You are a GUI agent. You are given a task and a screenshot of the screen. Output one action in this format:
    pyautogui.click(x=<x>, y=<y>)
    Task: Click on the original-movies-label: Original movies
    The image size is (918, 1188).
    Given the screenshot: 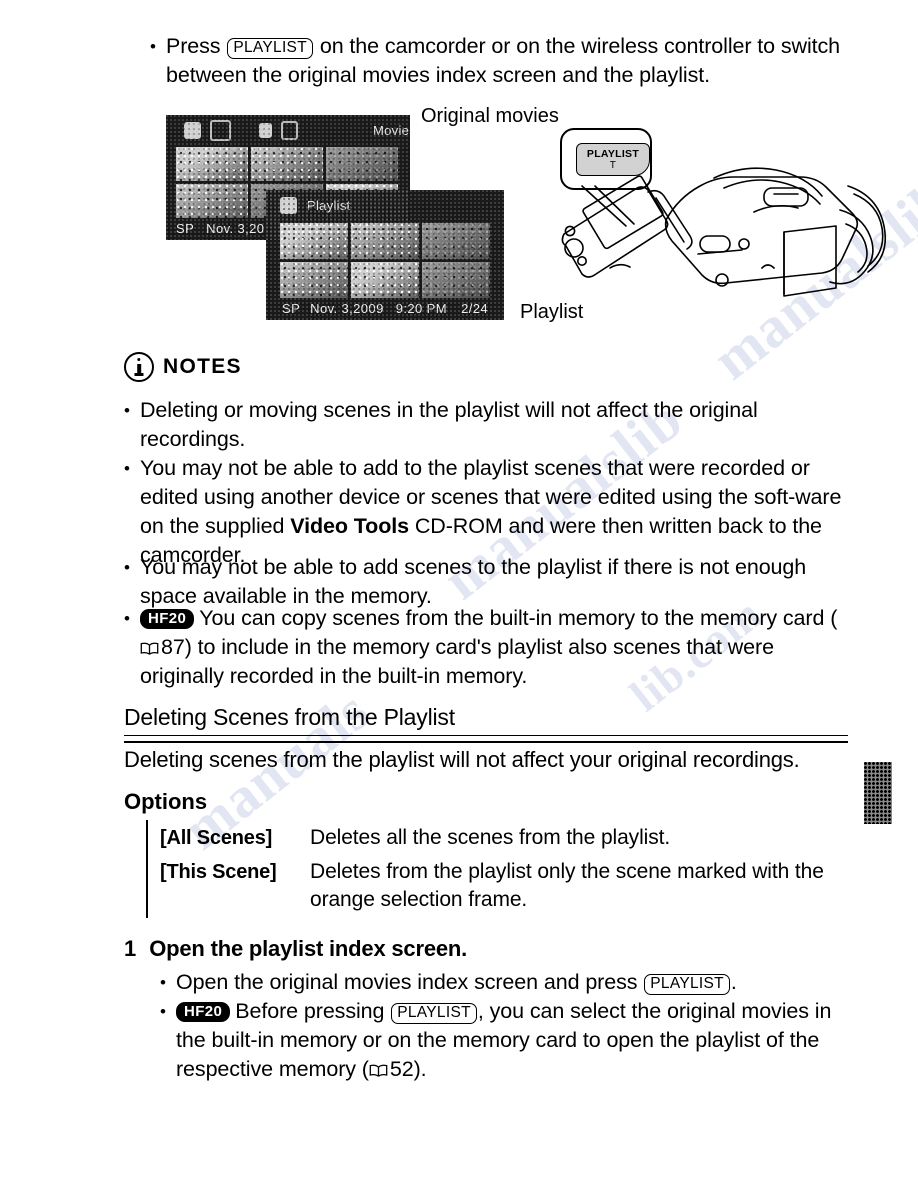 What is the action you would take?
    pyautogui.click(x=490, y=116)
    